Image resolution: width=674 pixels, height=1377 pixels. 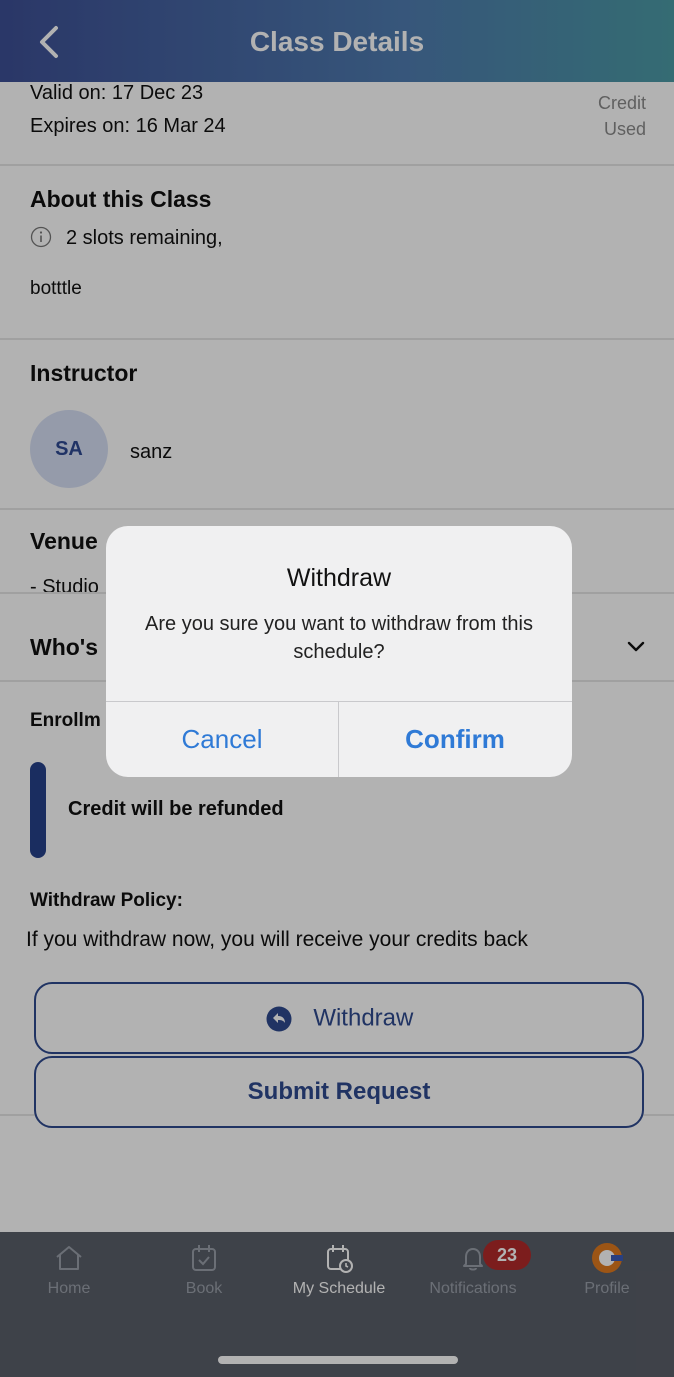 I want to click on withdraw-button: Withdraw, so click(x=339, y=1018).